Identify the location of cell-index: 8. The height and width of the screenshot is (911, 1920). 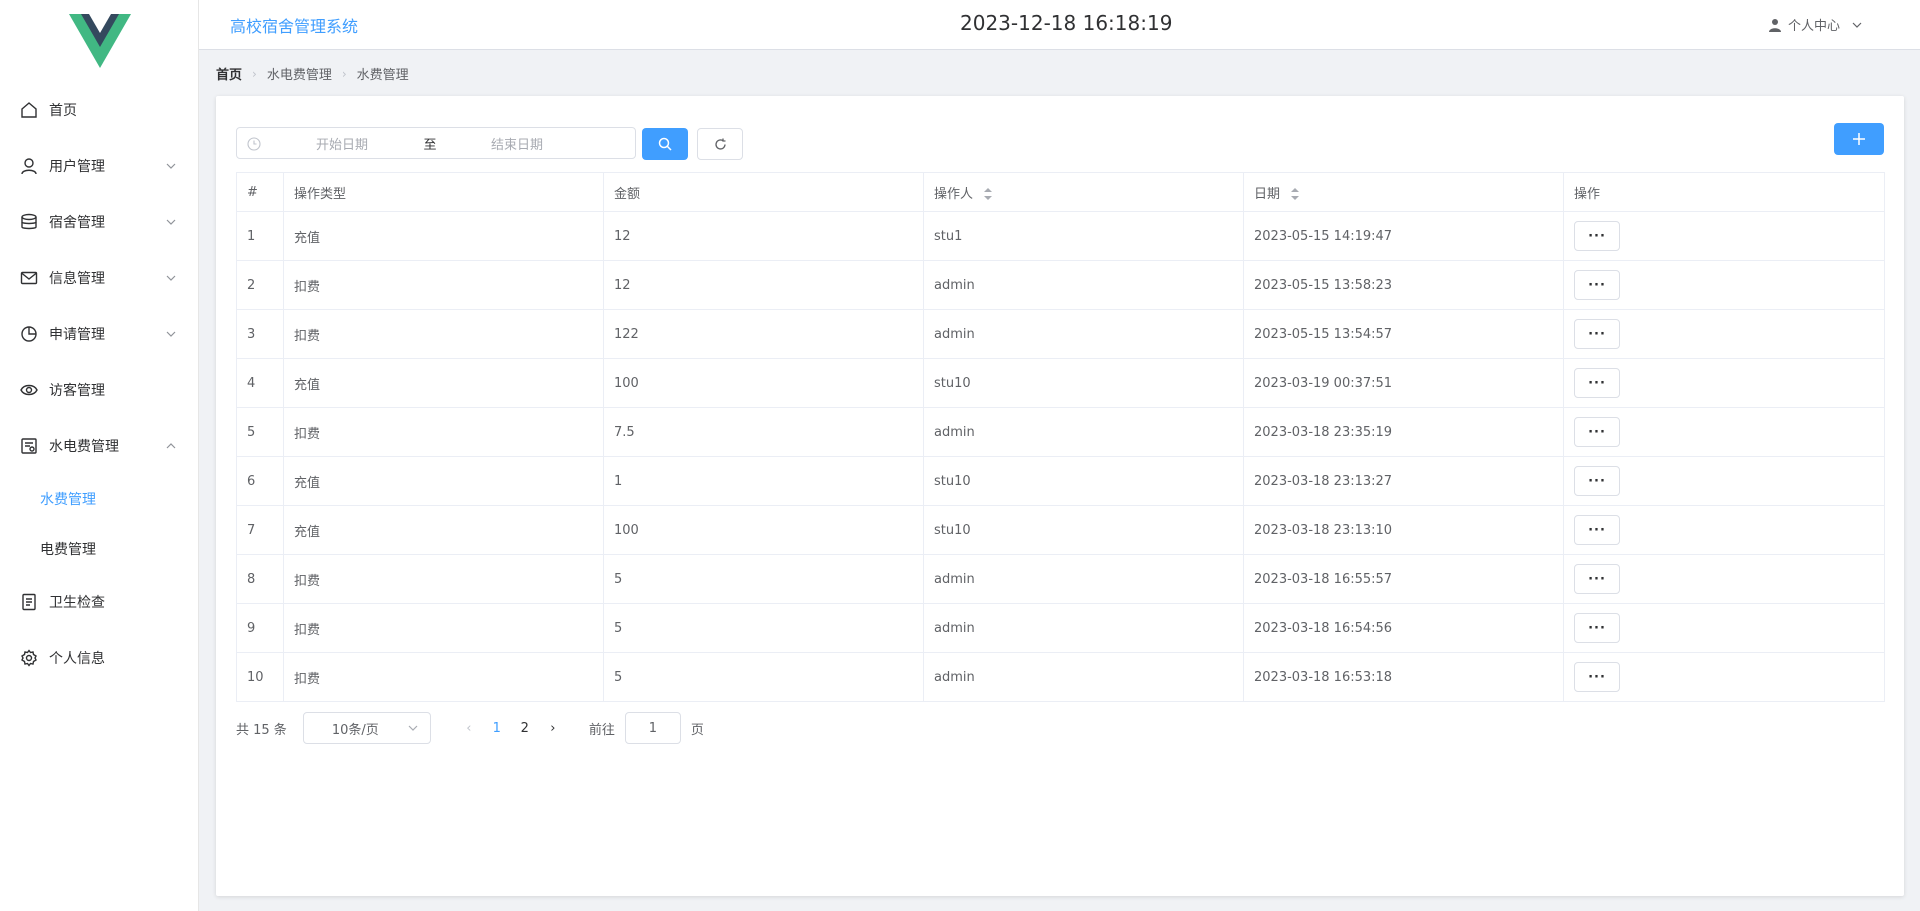
(260, 579).